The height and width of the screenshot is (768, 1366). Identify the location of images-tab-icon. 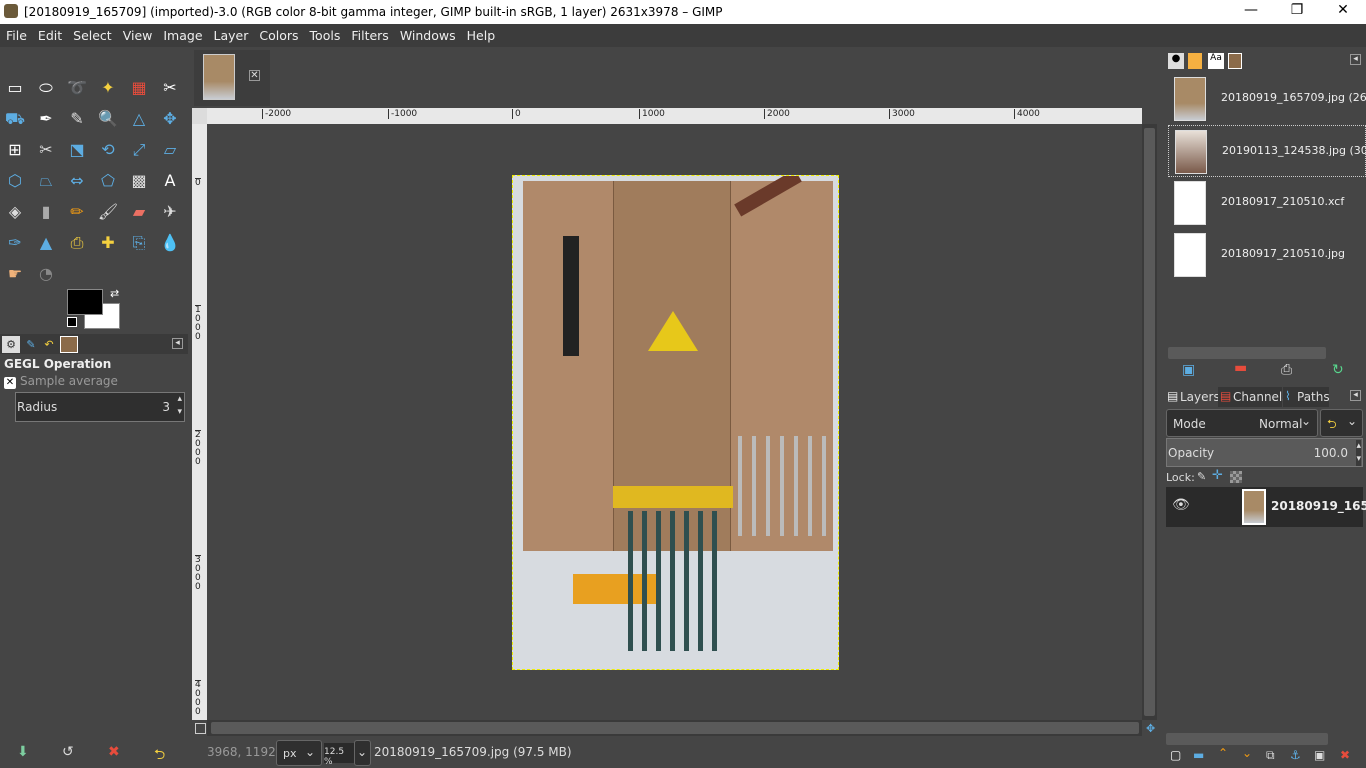
(1235, 61).